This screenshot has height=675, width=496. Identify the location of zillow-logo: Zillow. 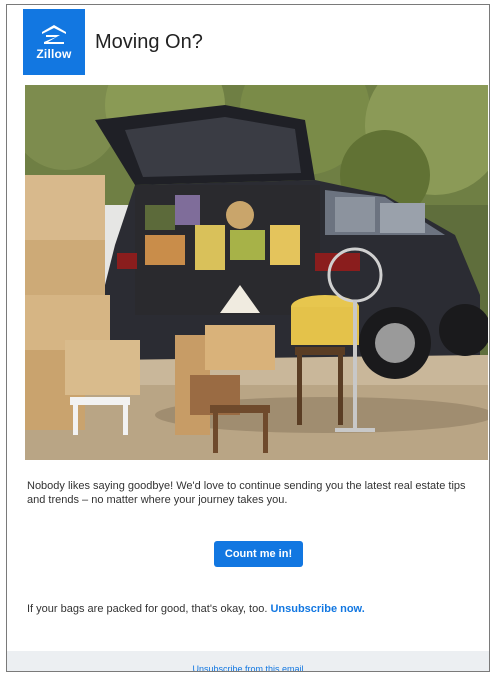
(54, 42).